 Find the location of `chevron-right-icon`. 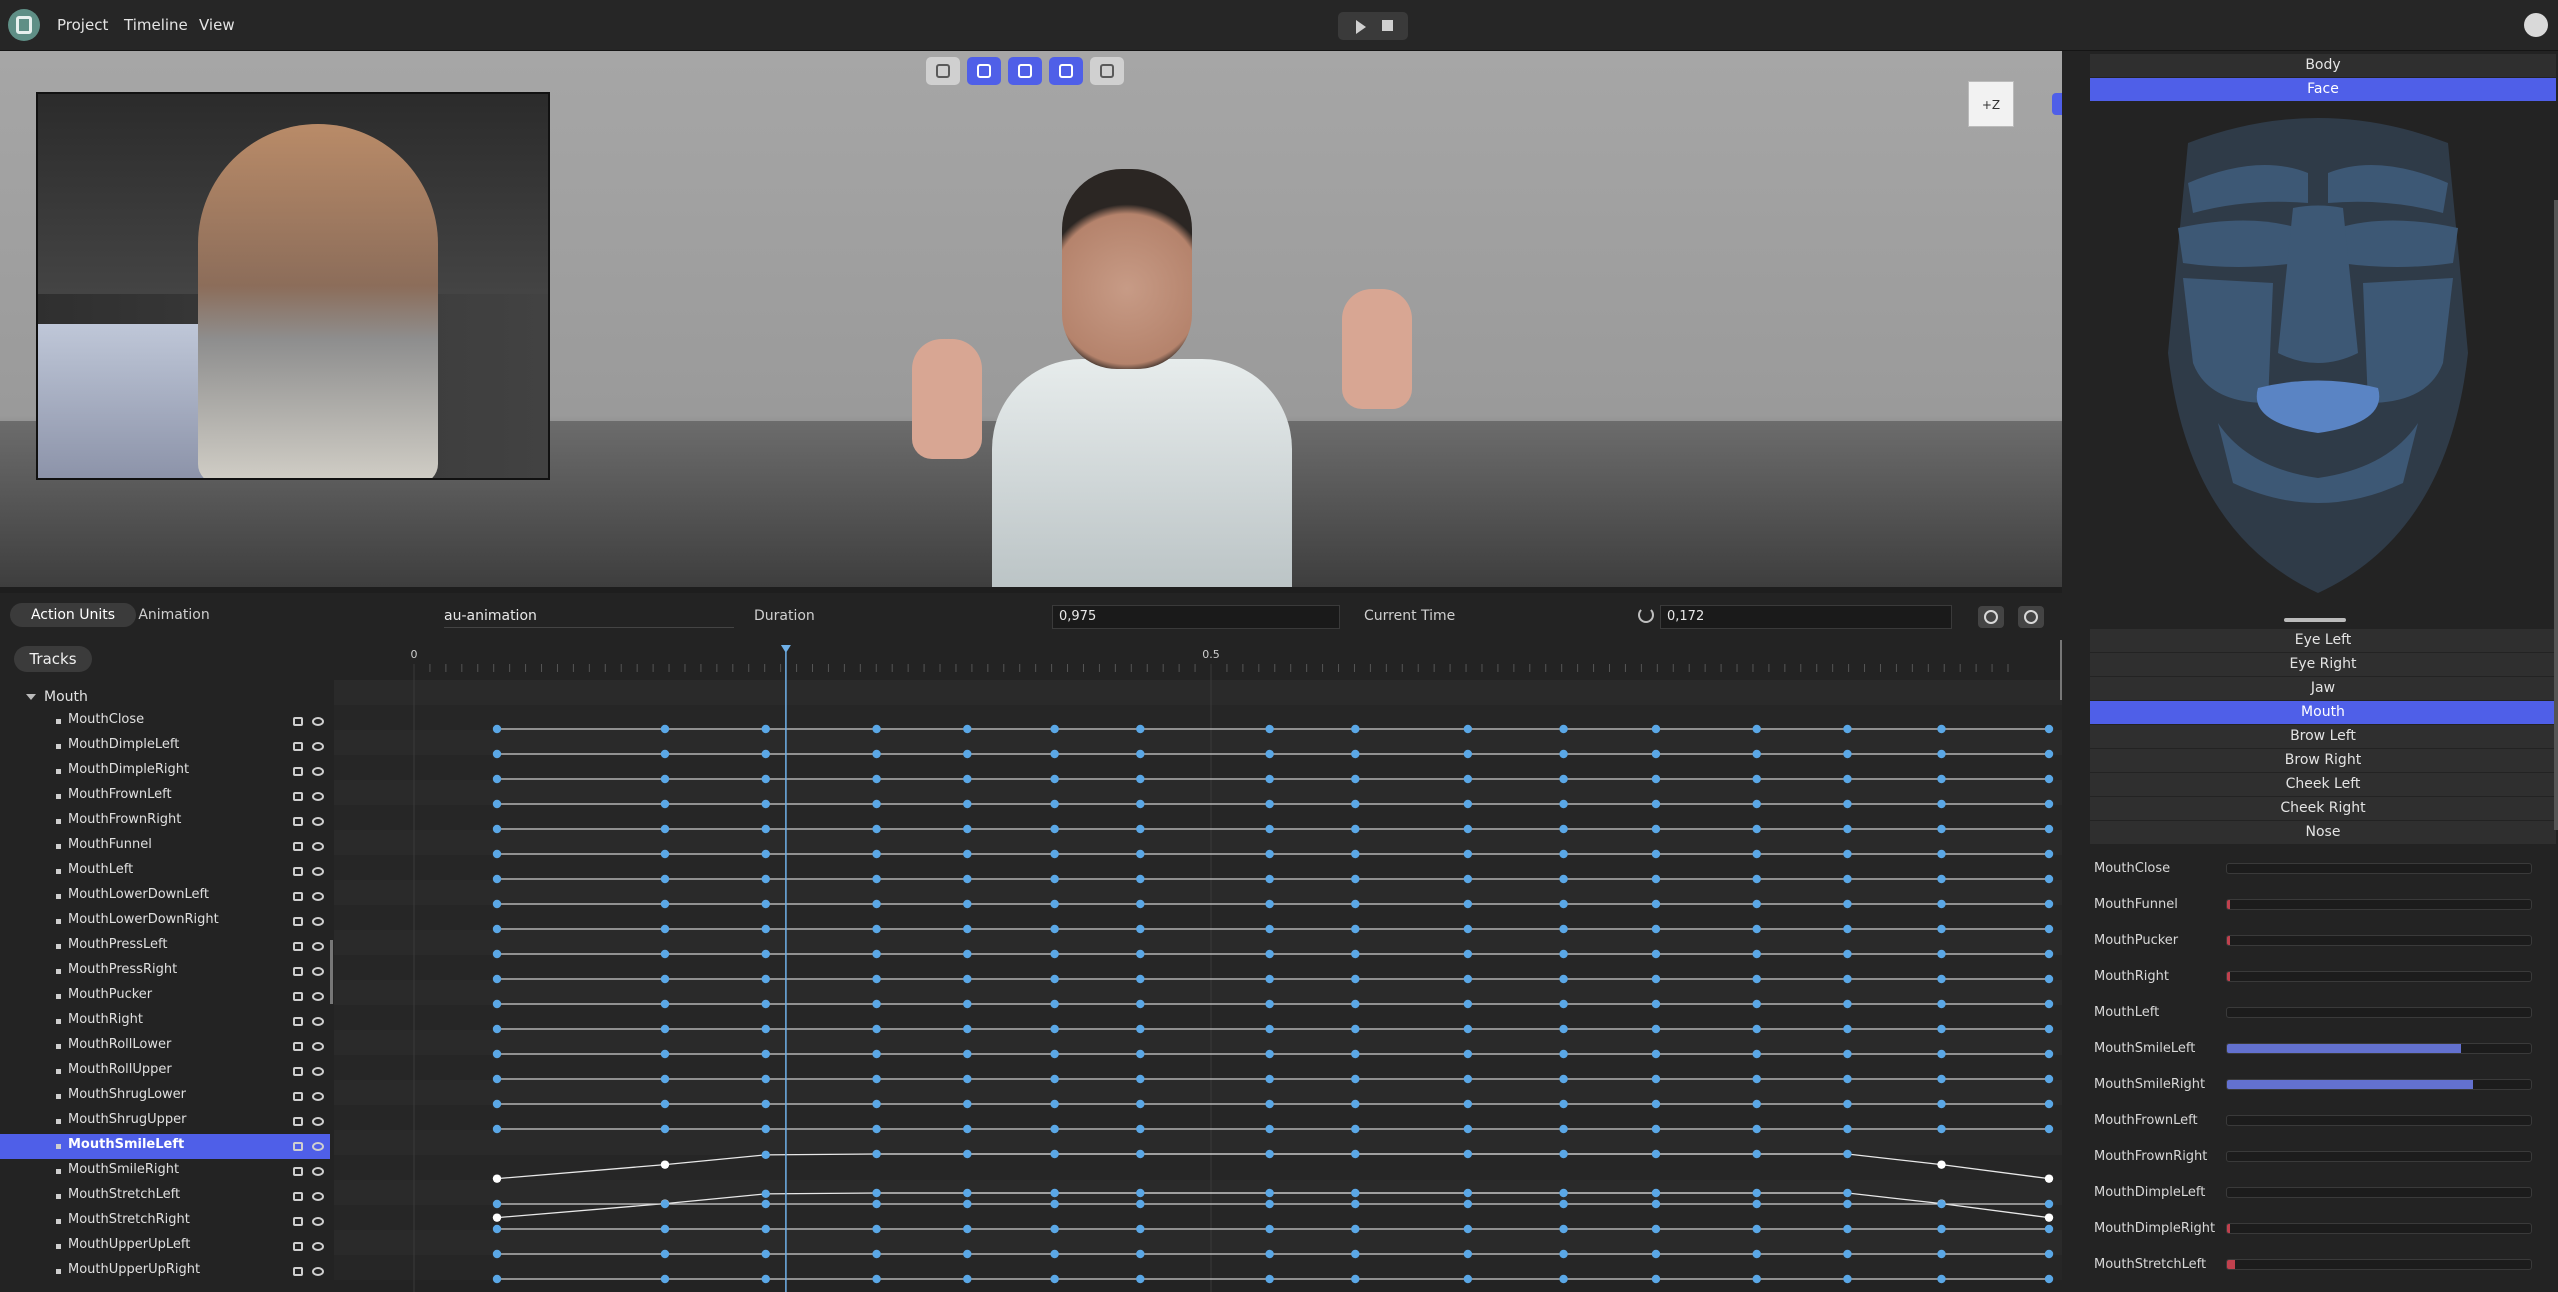

chevron-right-icon is located at coordinates (2057, 104).